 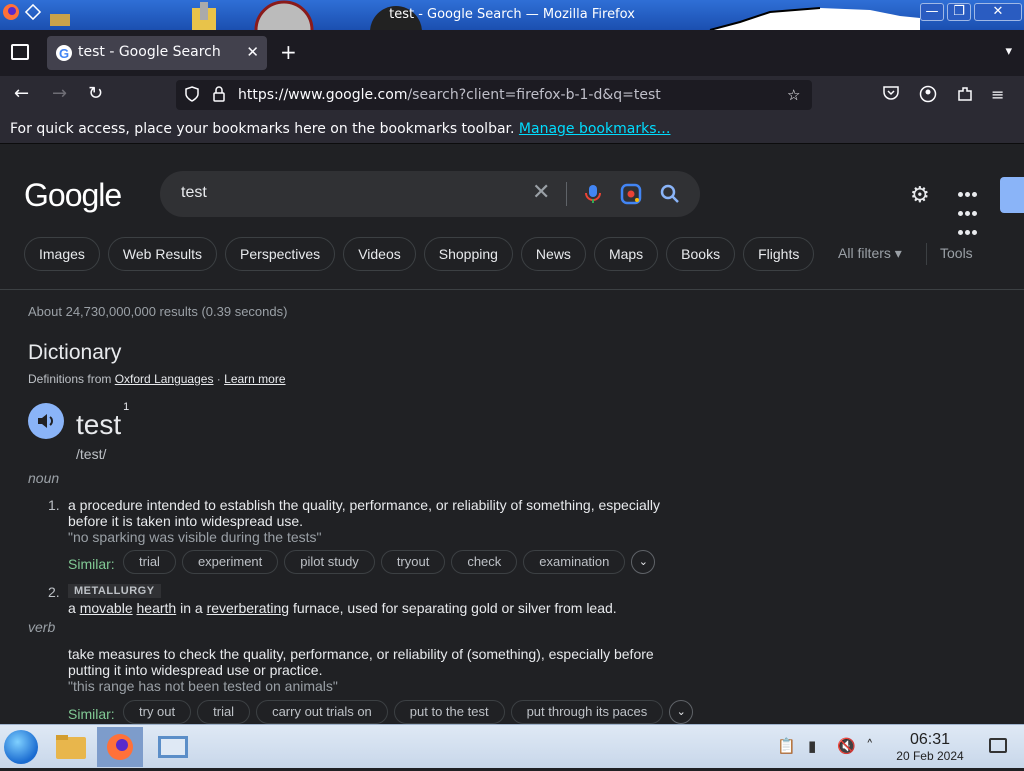 What do you see at coordinates (631, 194) in the screenshot?
I see `google-lens-icon` at bounding box center [631, 194].